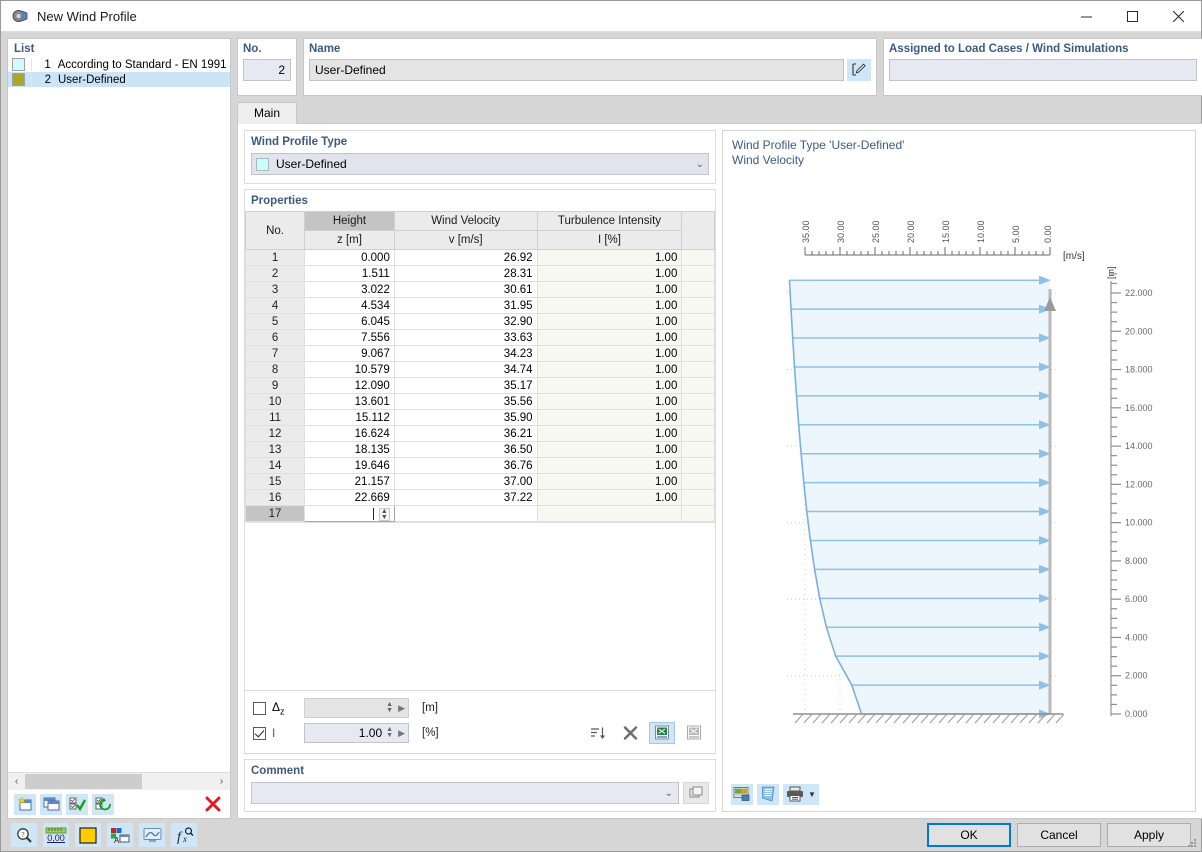 The width and height of the screenshot is (1202, 852). I want to click on table-row: 8 10.579 34.74 1.00, so click(480, 369).